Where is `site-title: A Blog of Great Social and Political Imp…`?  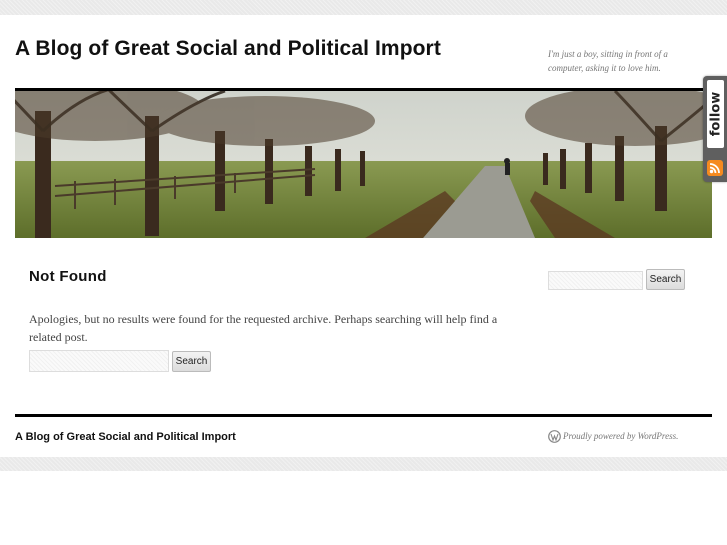 site-title: A Blog of Great Social and Political Imp… is located at coordinates (228, 49).